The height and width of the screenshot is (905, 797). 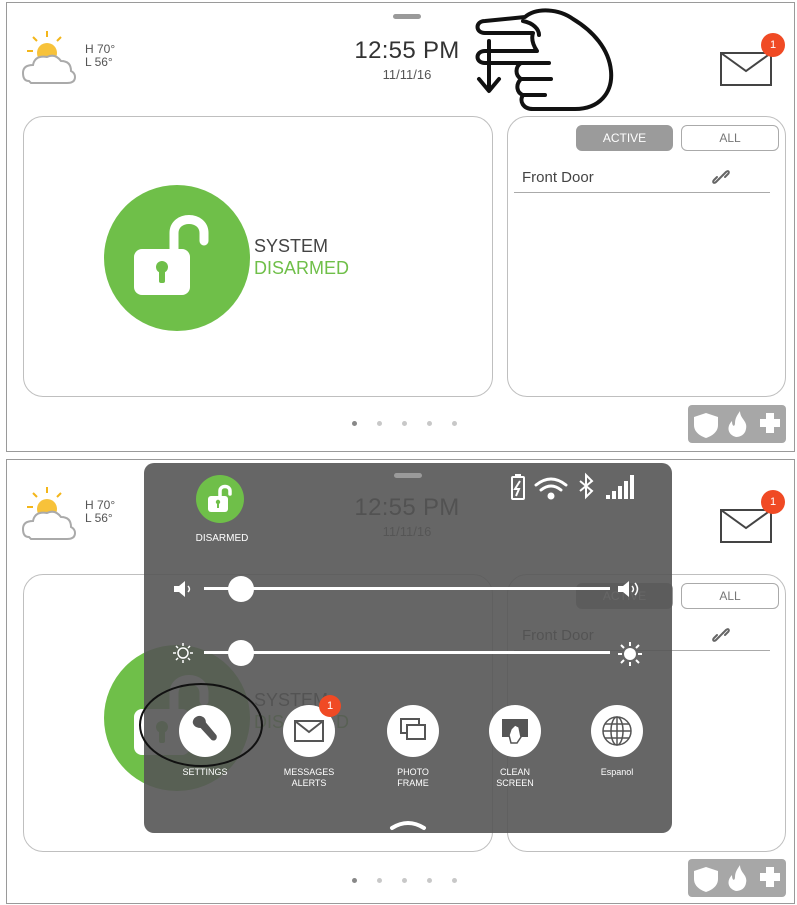 I want to click on arming-status-label: DISARMED, so click(x=222, y=538).